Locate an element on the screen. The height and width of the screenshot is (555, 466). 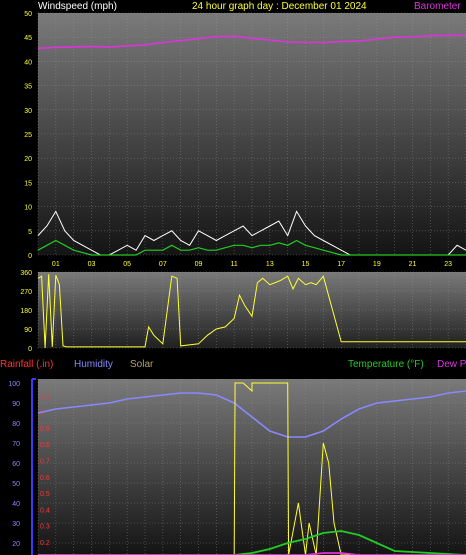
x-tick-label: 07 is located at coordinates (163, 264).